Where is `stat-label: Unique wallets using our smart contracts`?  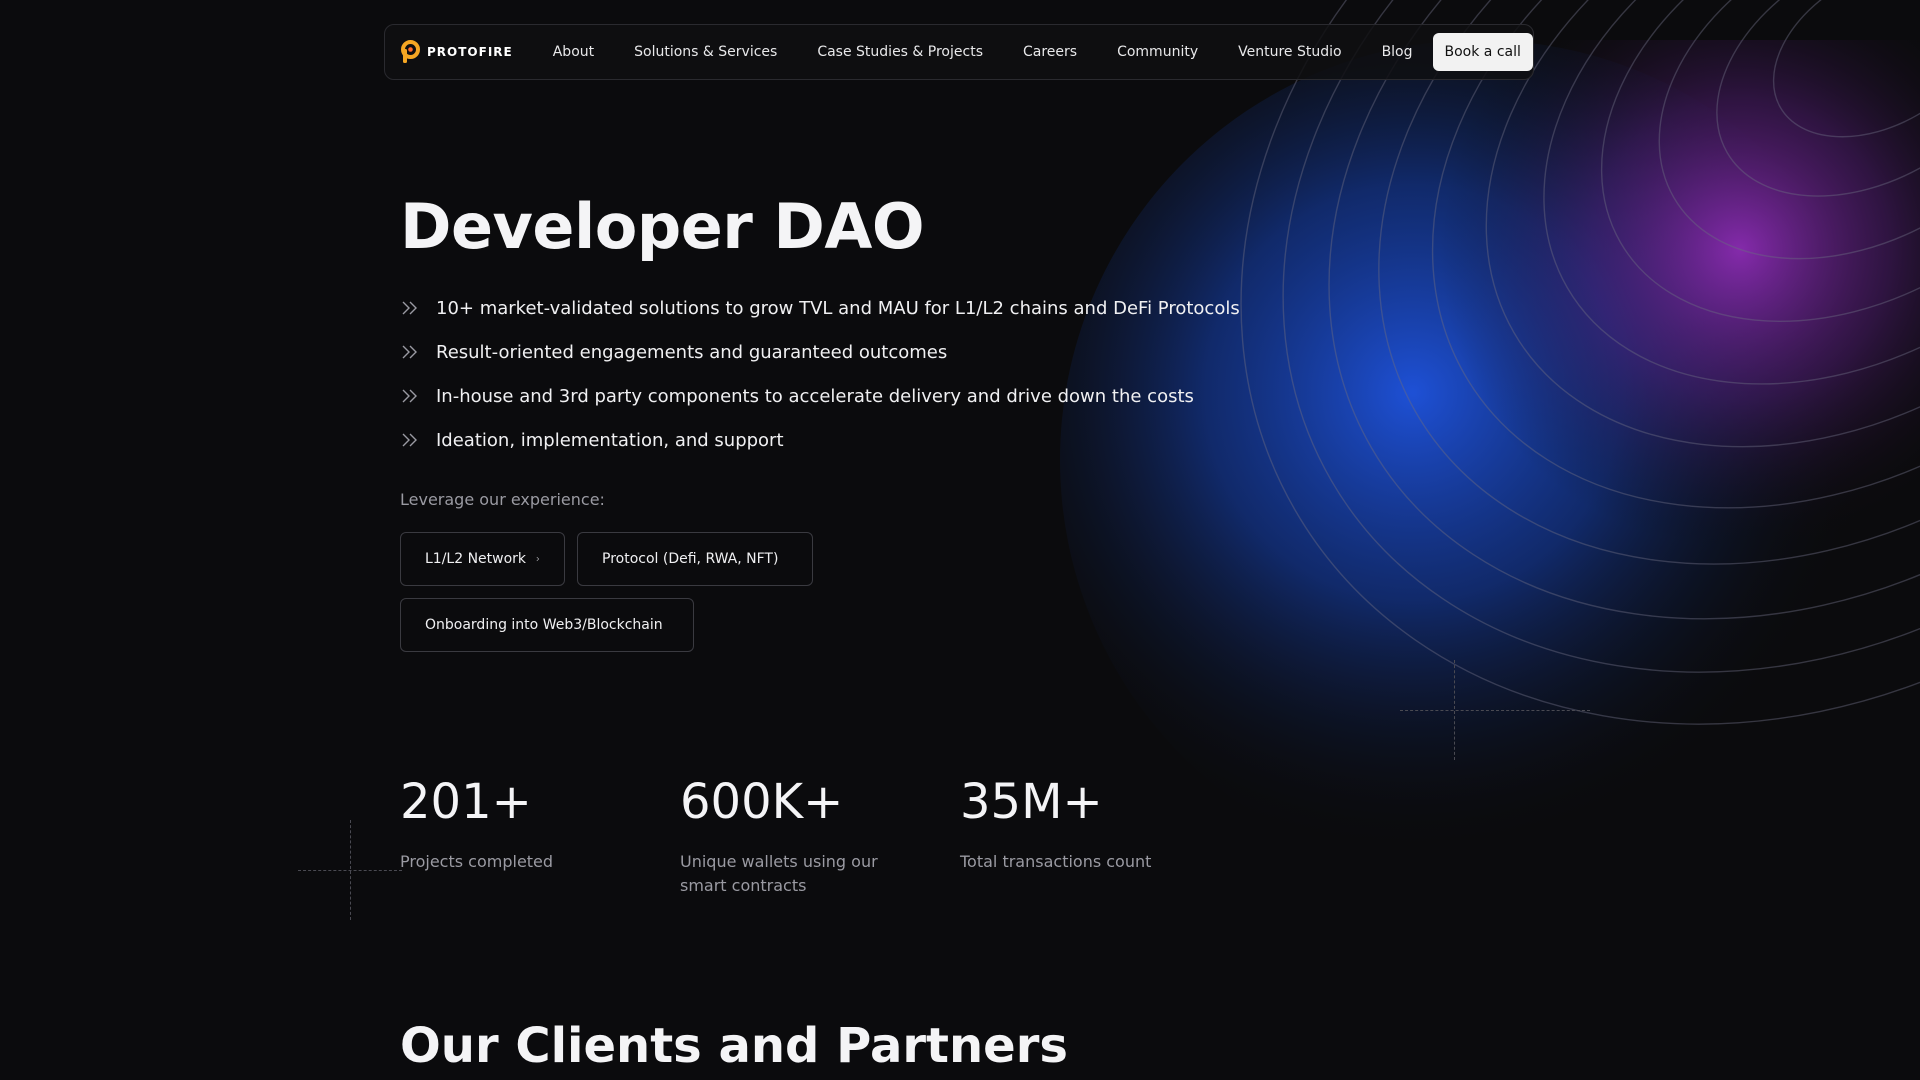 stat-label: Unique wallets using our smart contracts is located at coordinates (779, 873).